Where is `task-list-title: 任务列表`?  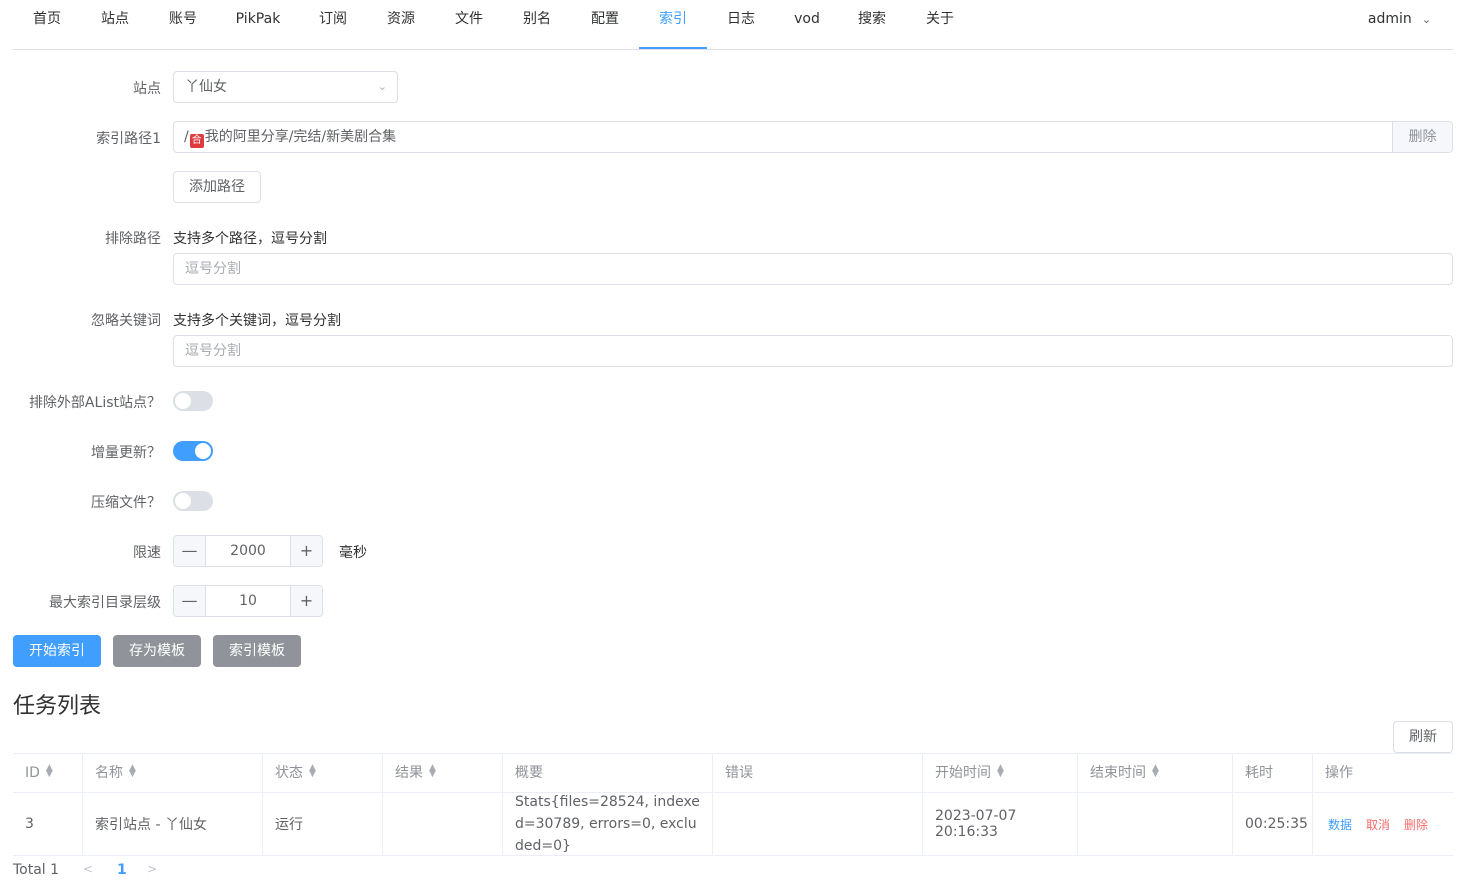 task-list-title: 任务列表 is located at coordinates (57, 706).